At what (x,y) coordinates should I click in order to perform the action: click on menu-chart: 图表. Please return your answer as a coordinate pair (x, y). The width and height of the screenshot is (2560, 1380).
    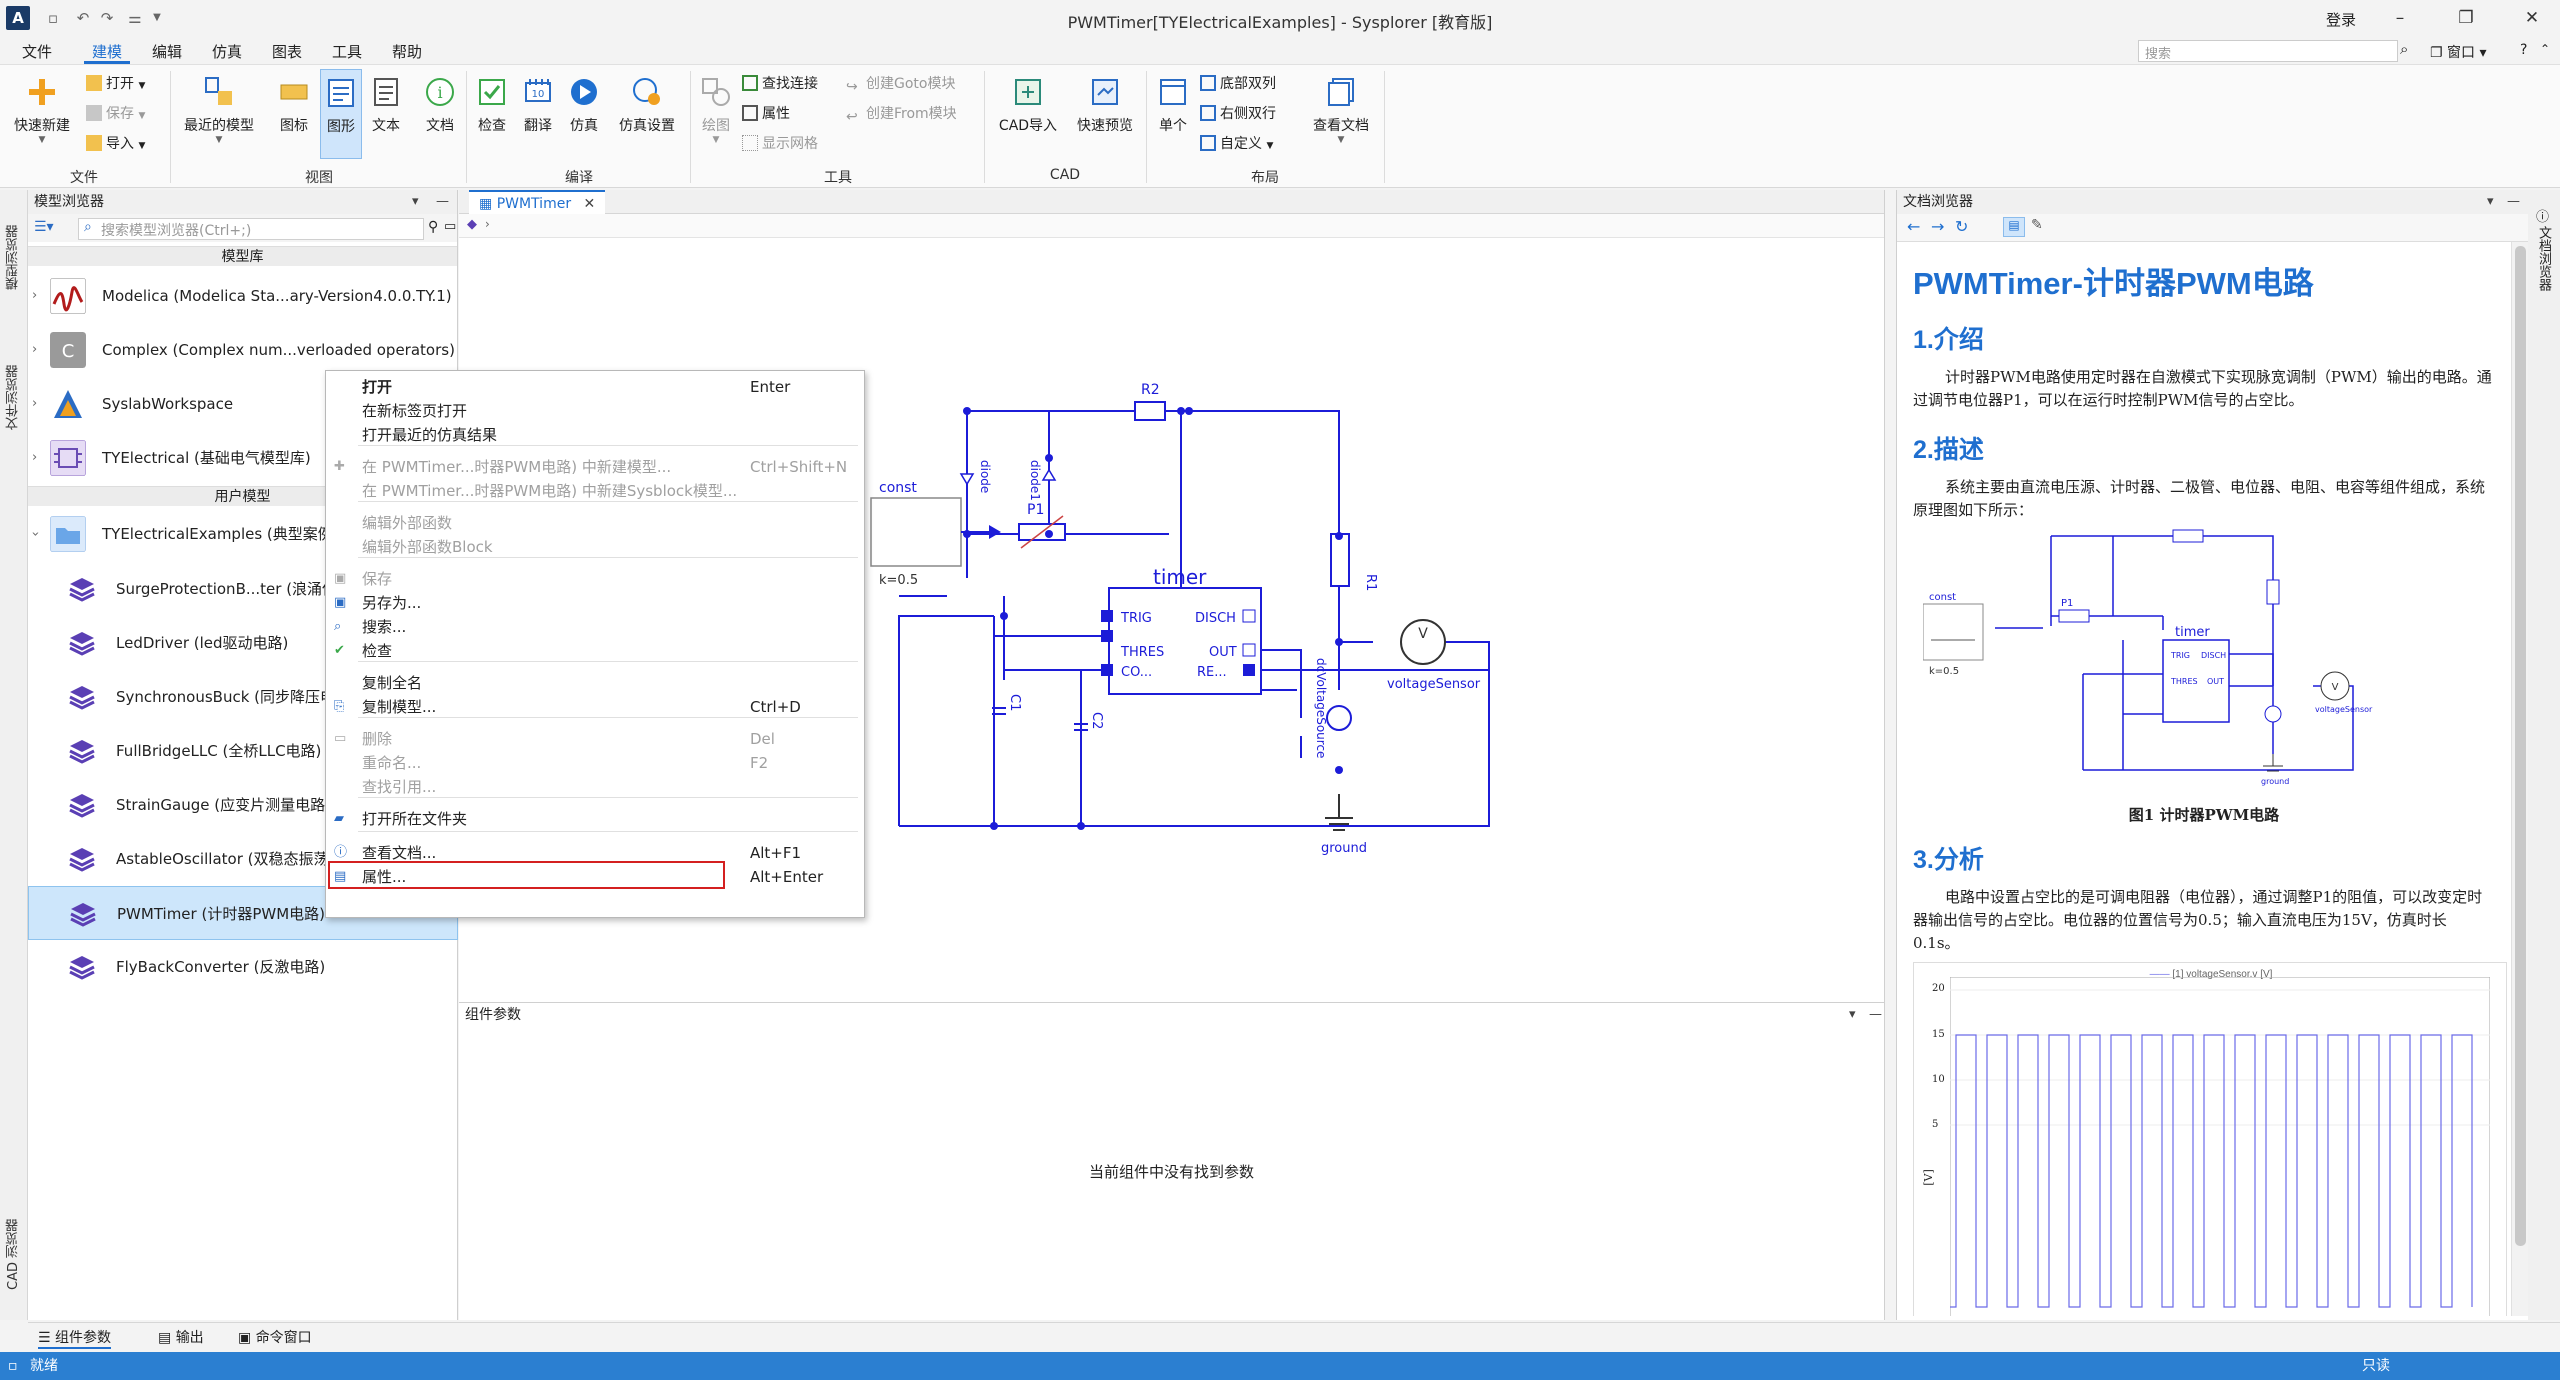
    Looking at the image, I should click on (287, 52).